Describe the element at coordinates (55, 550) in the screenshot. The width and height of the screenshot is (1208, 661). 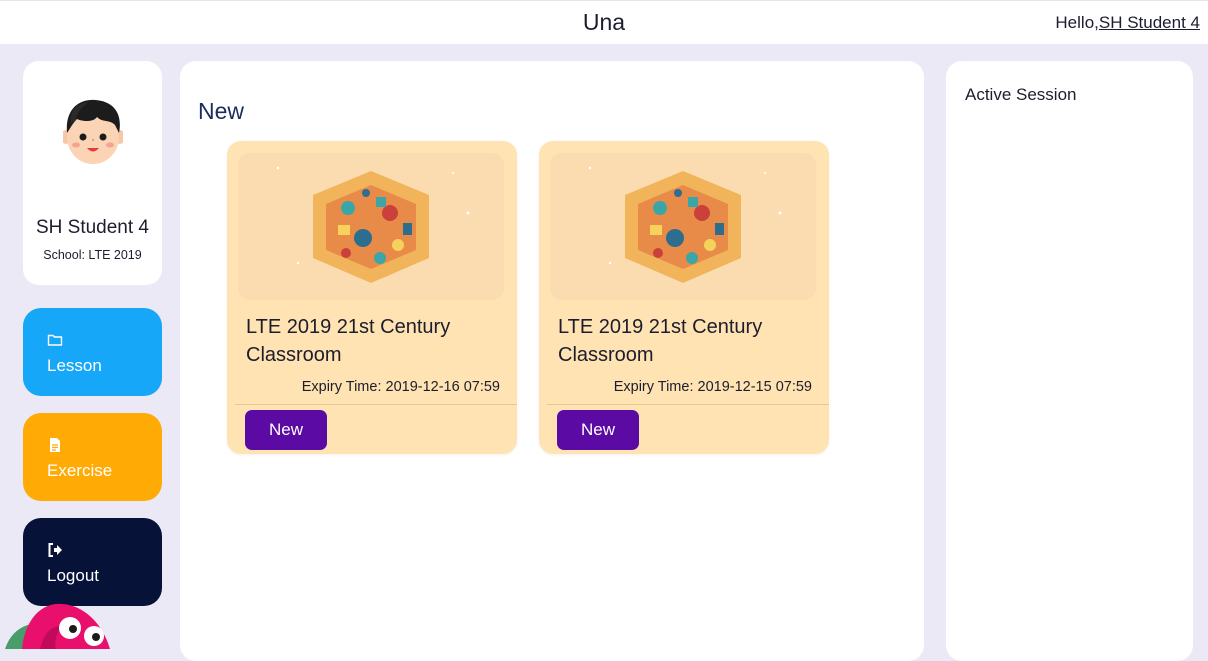
I see `sign-out-icon` at that location.